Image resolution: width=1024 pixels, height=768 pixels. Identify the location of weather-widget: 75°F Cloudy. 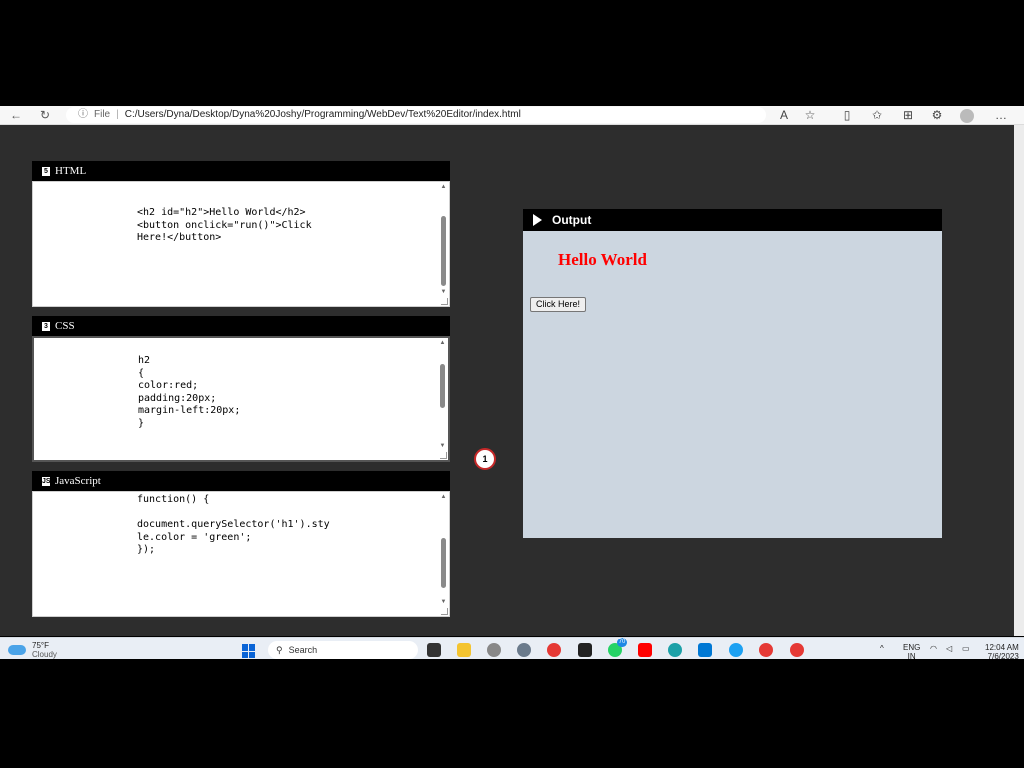
(32, 650).